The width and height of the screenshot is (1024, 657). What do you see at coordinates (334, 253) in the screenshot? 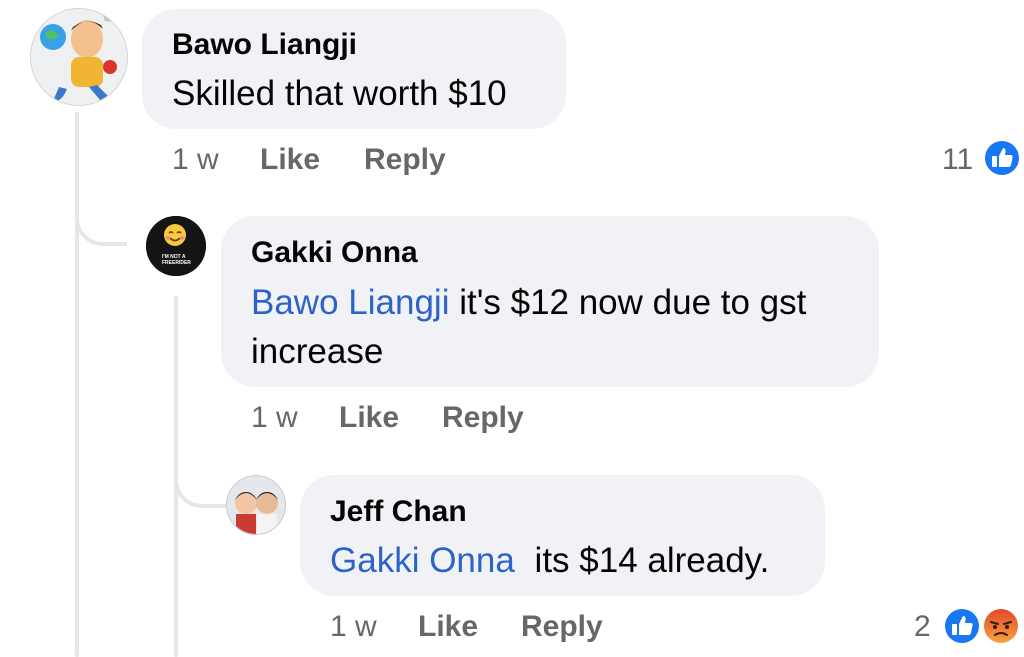
I see `comment-author-name: Gakki Onna` at bounding box center [334, 253].